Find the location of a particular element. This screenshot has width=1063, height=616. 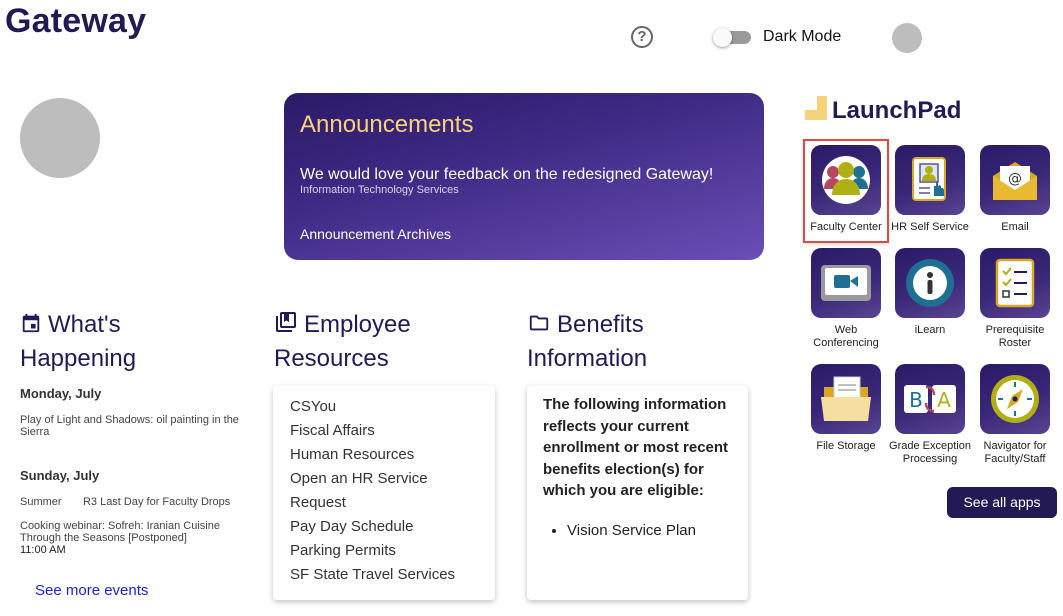

email-envelope-icon: @ is located at coordinates (1015, 181).